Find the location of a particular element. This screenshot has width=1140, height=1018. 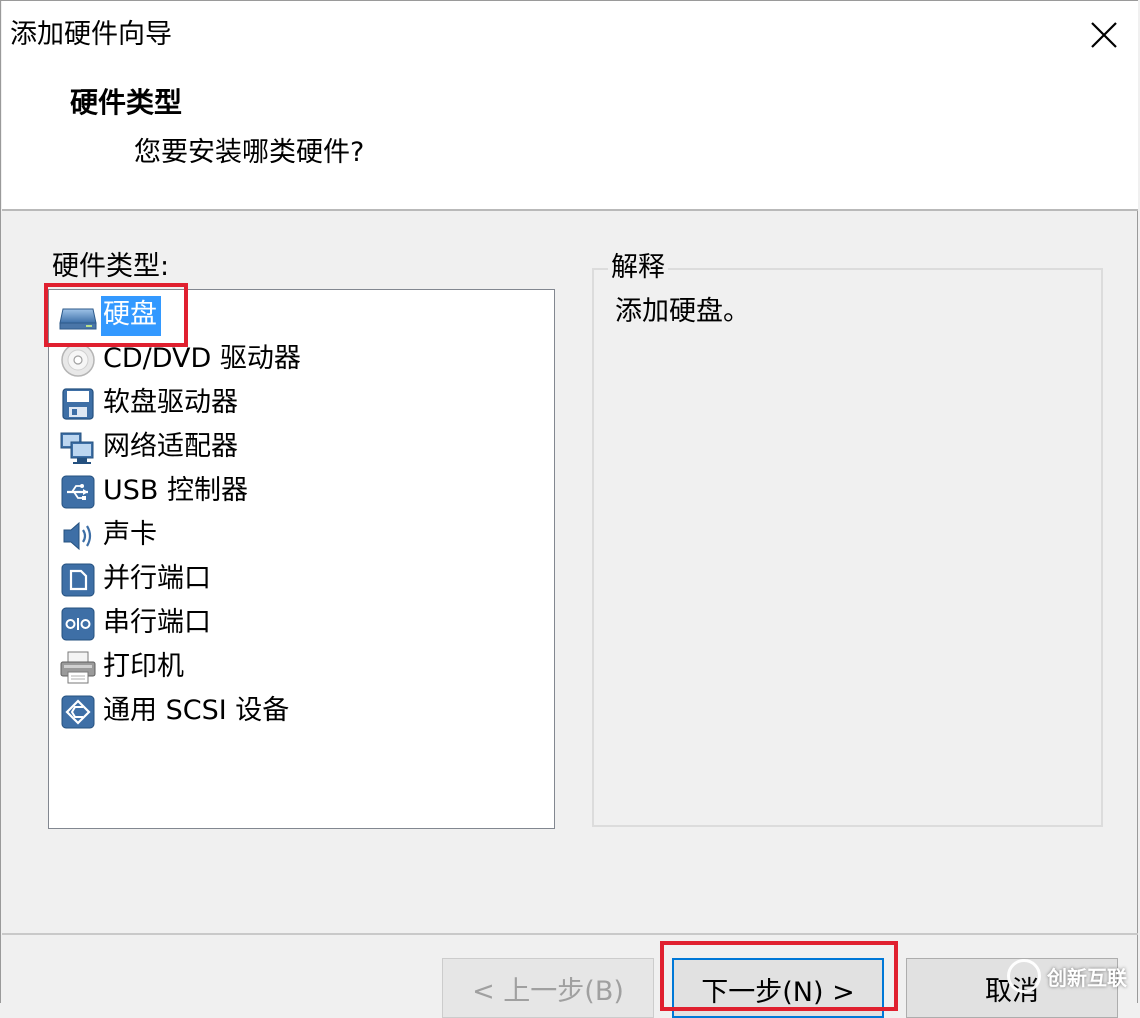

wizard-header: 硬件类型 您要安装哪类硬件? is located at coordinates (570, 140).